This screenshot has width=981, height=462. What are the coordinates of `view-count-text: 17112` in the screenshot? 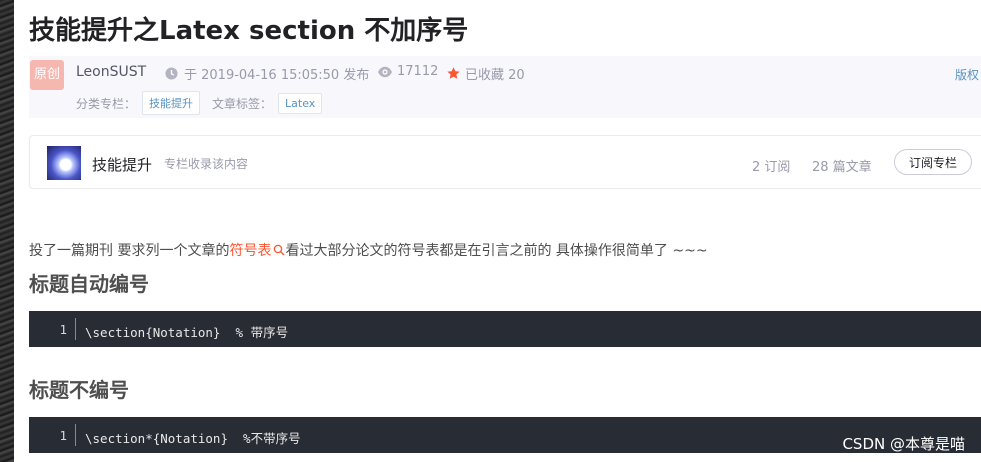 It's located at (418, 71).